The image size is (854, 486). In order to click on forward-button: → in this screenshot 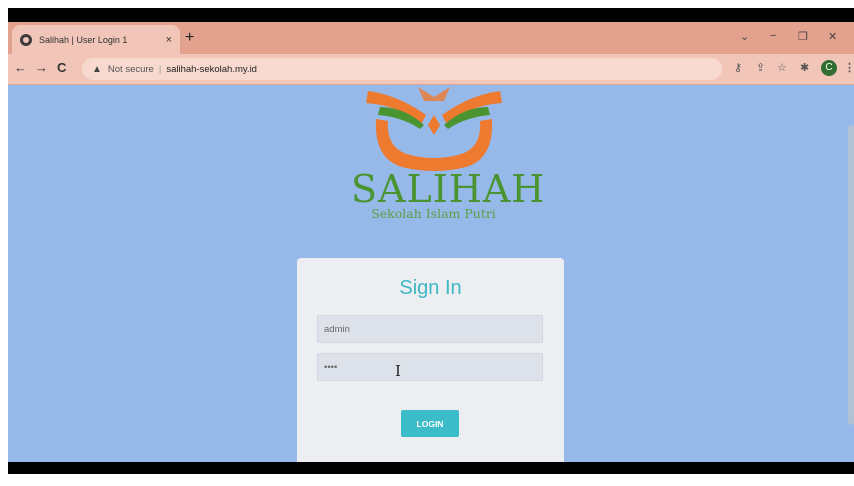, I will do `click(41, 68)`.